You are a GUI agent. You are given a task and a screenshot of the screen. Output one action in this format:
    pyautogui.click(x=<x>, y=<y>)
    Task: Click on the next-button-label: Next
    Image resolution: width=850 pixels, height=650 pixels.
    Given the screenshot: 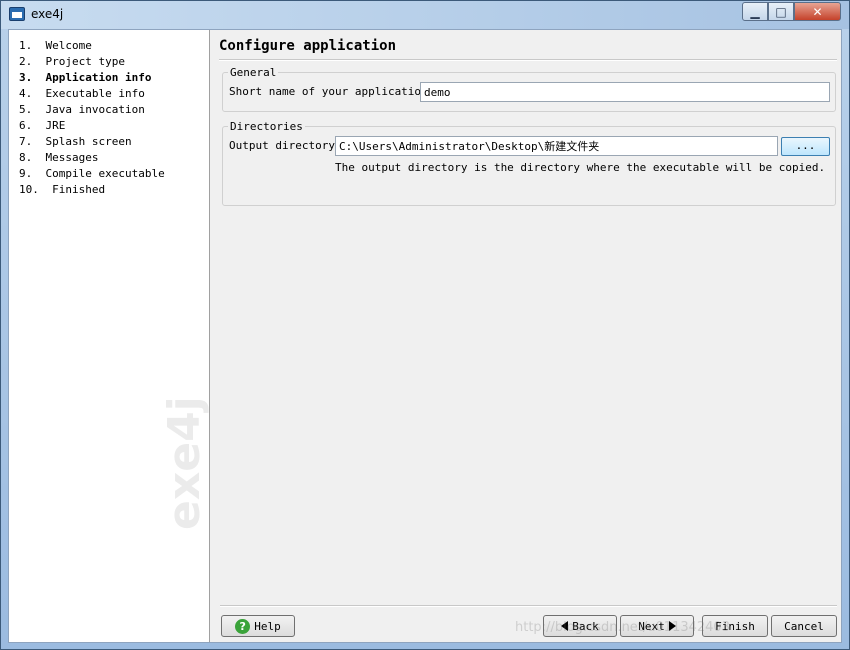 What is the action you would take?
    pyautogui.click(x=651, y=626)
    